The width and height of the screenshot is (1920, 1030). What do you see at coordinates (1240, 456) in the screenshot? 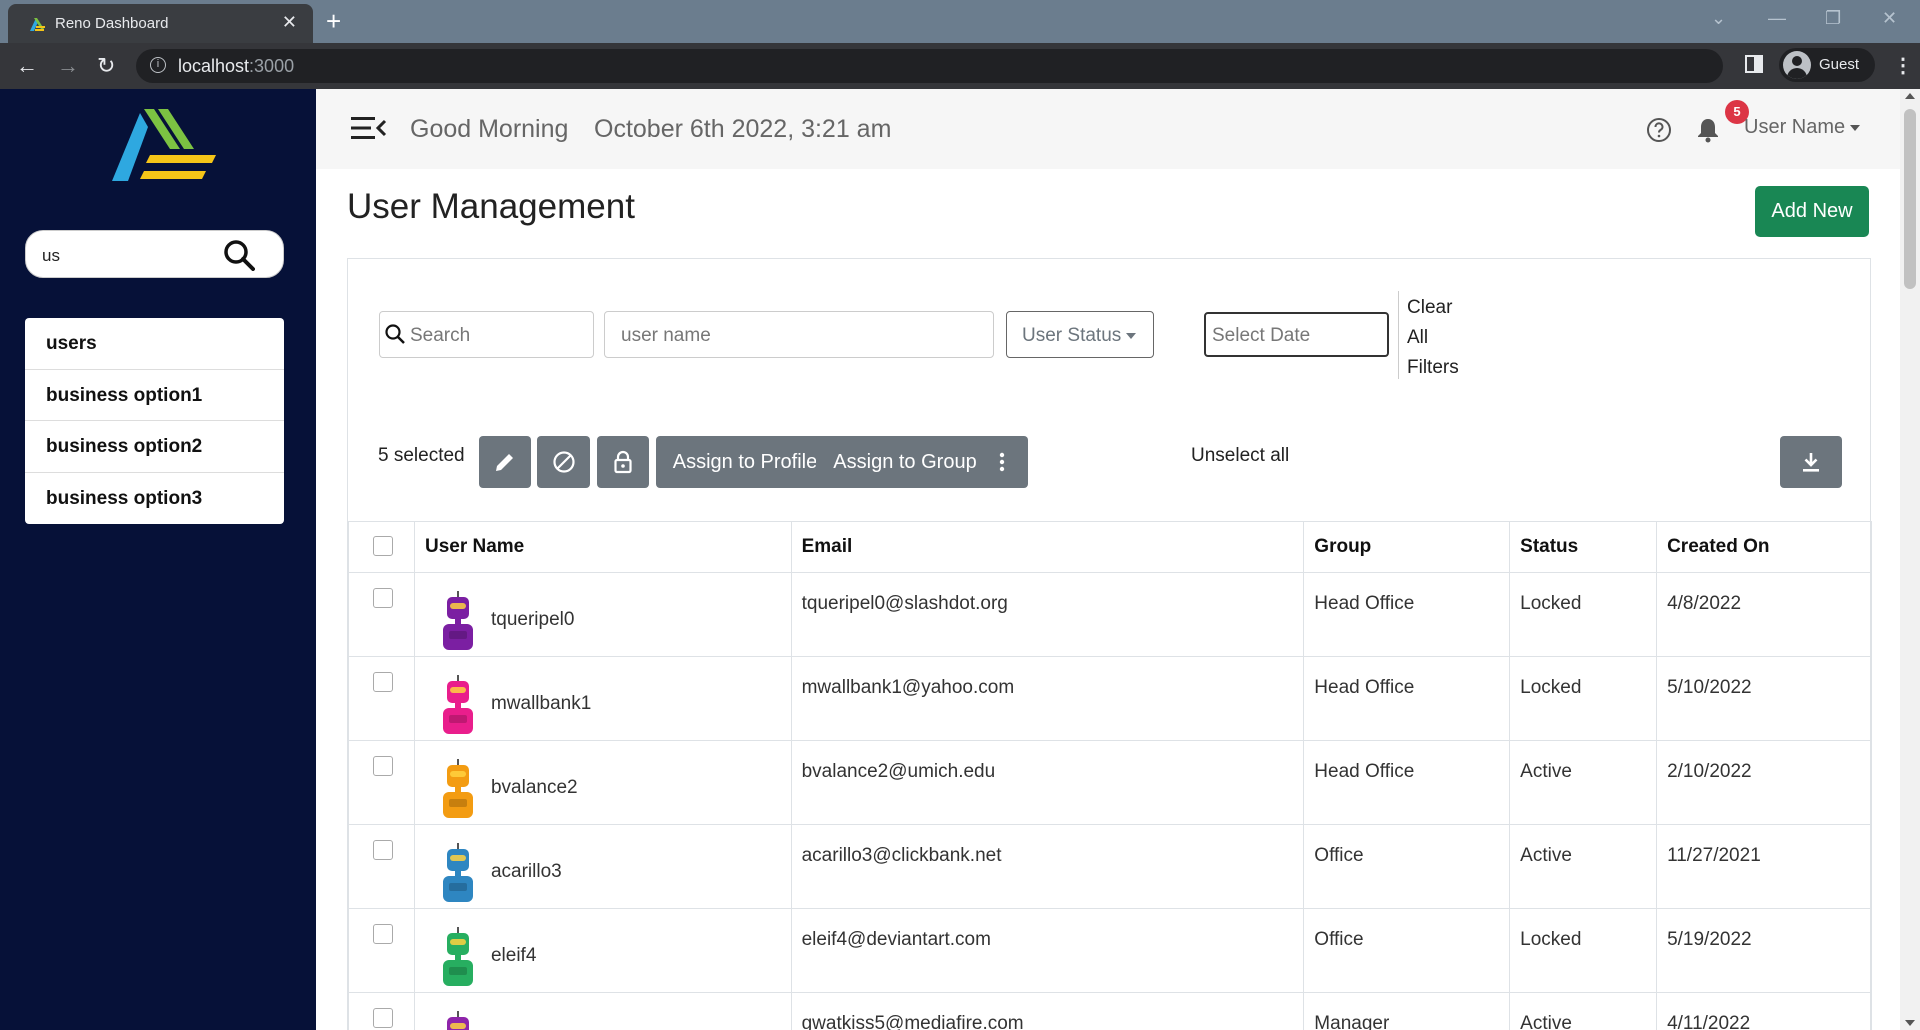
I see `unselect-all-link: Unselect all` at bounding box center [1240, 456].